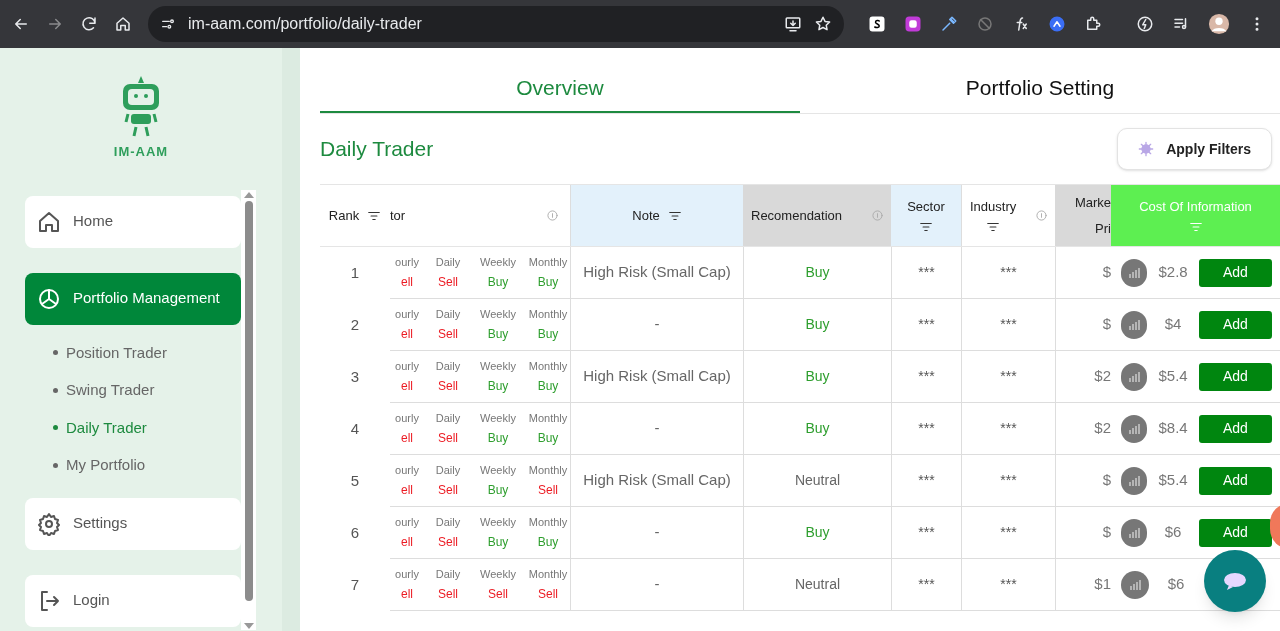 This screenshot has width=1280, height=631. Describe the element at coordinates (1083, 377) in the screenshot. I see `table-cell: $2` at that location.